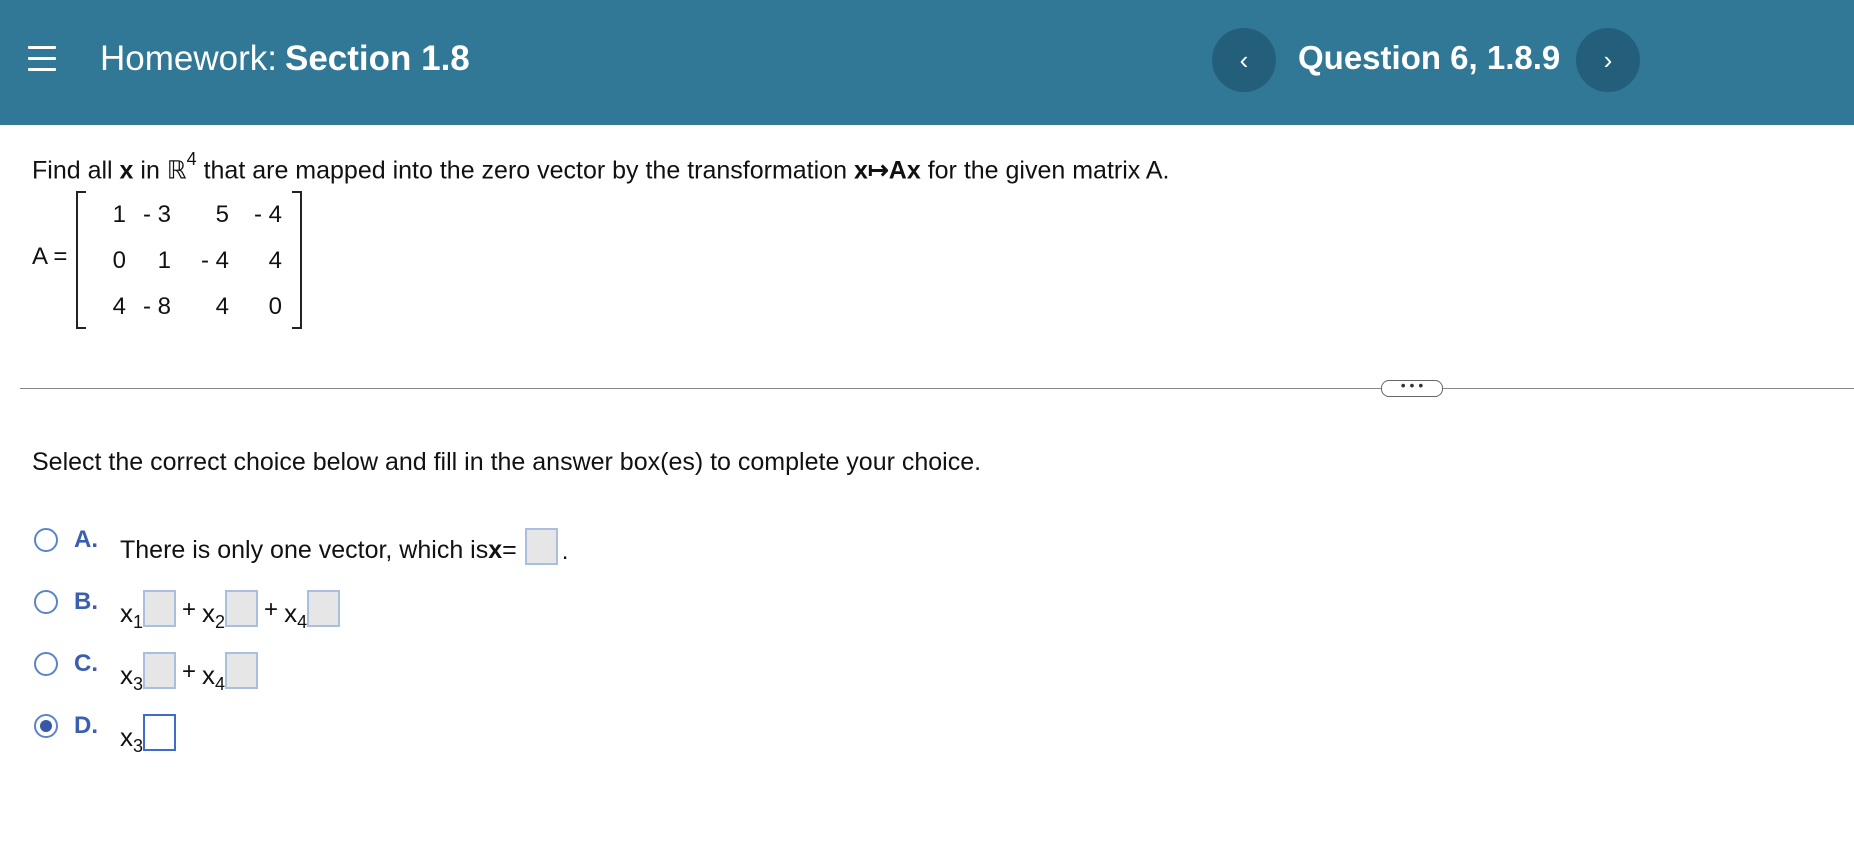  Describe the element at coordinates (86, 725) in the screenshot. I see `choice-d-letter: D.` at that location.